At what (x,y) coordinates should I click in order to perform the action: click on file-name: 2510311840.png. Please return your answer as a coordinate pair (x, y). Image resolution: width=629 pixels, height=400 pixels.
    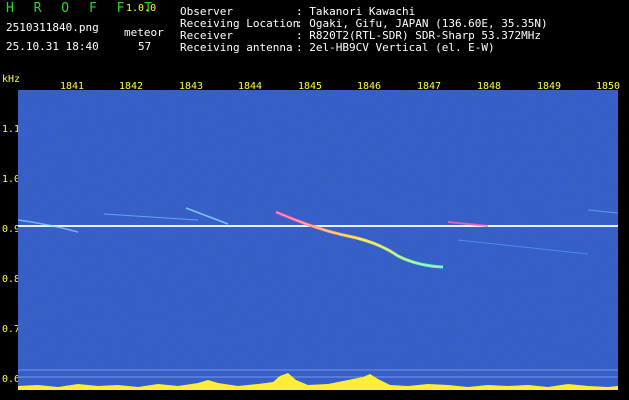
    Looking at the image, I should click on (52, 27).